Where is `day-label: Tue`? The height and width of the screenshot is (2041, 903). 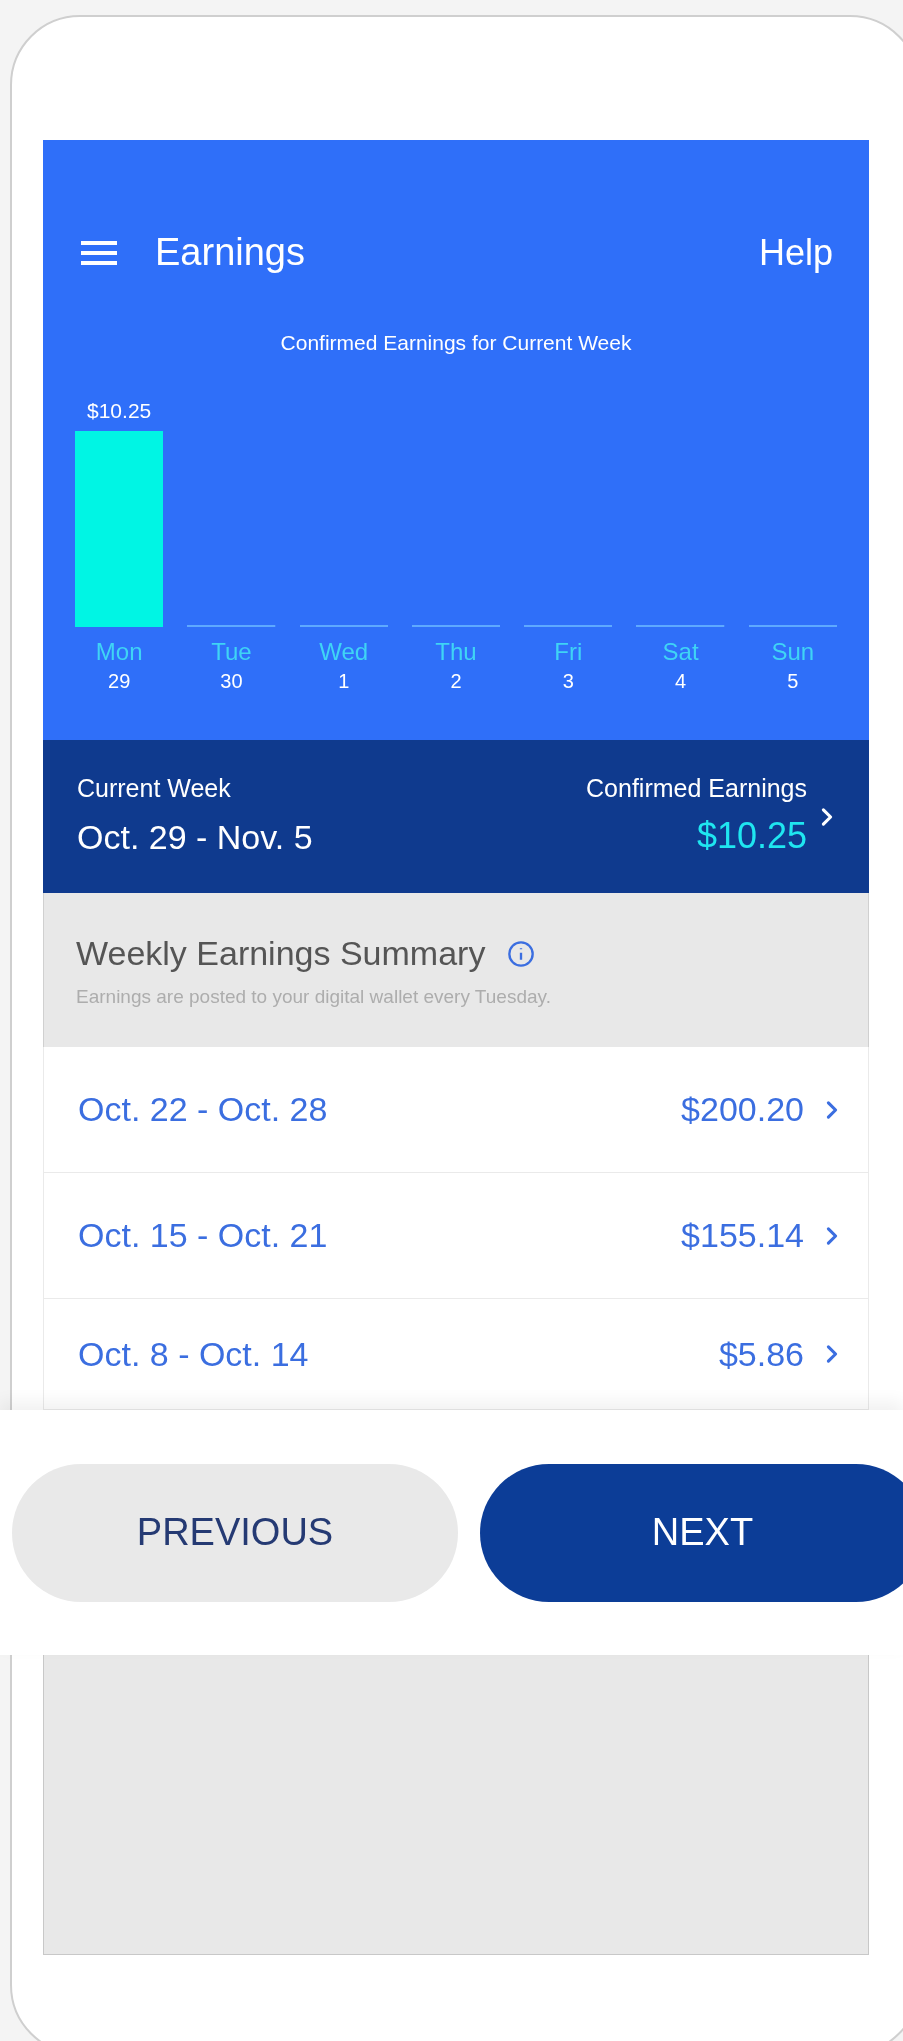 day-label: Tue is located at coordinates (231, 651).